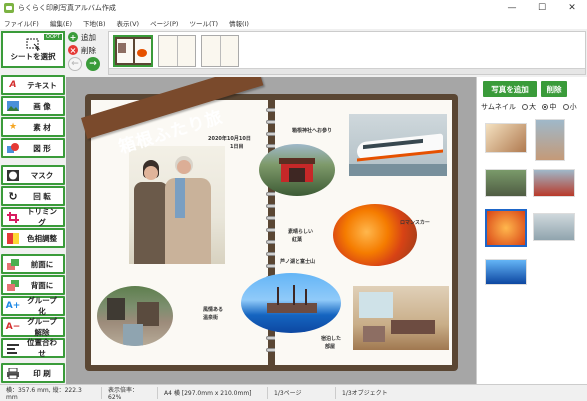  Describe the element at coordinates (550, 140) in the screenshot. I see `photo-thumb-couple` at that location.